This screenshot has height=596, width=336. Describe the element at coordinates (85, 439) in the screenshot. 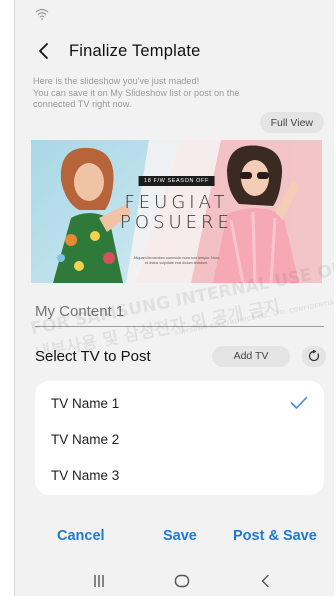

I see `tv-name: TV Name 2` at that location.